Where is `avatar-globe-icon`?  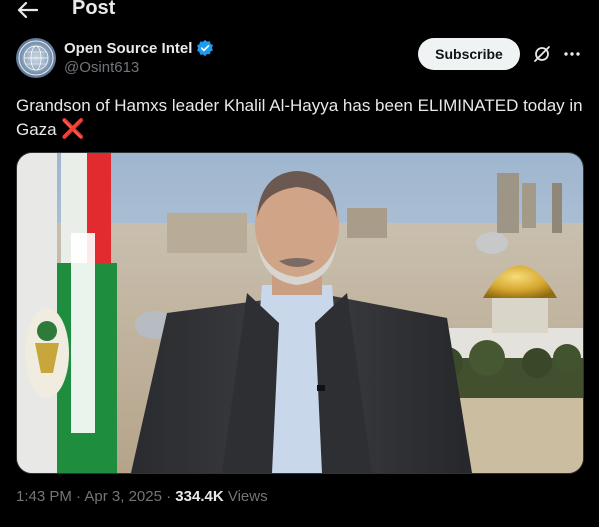 avatar-globe-icon is located at coordinates (36, 58).